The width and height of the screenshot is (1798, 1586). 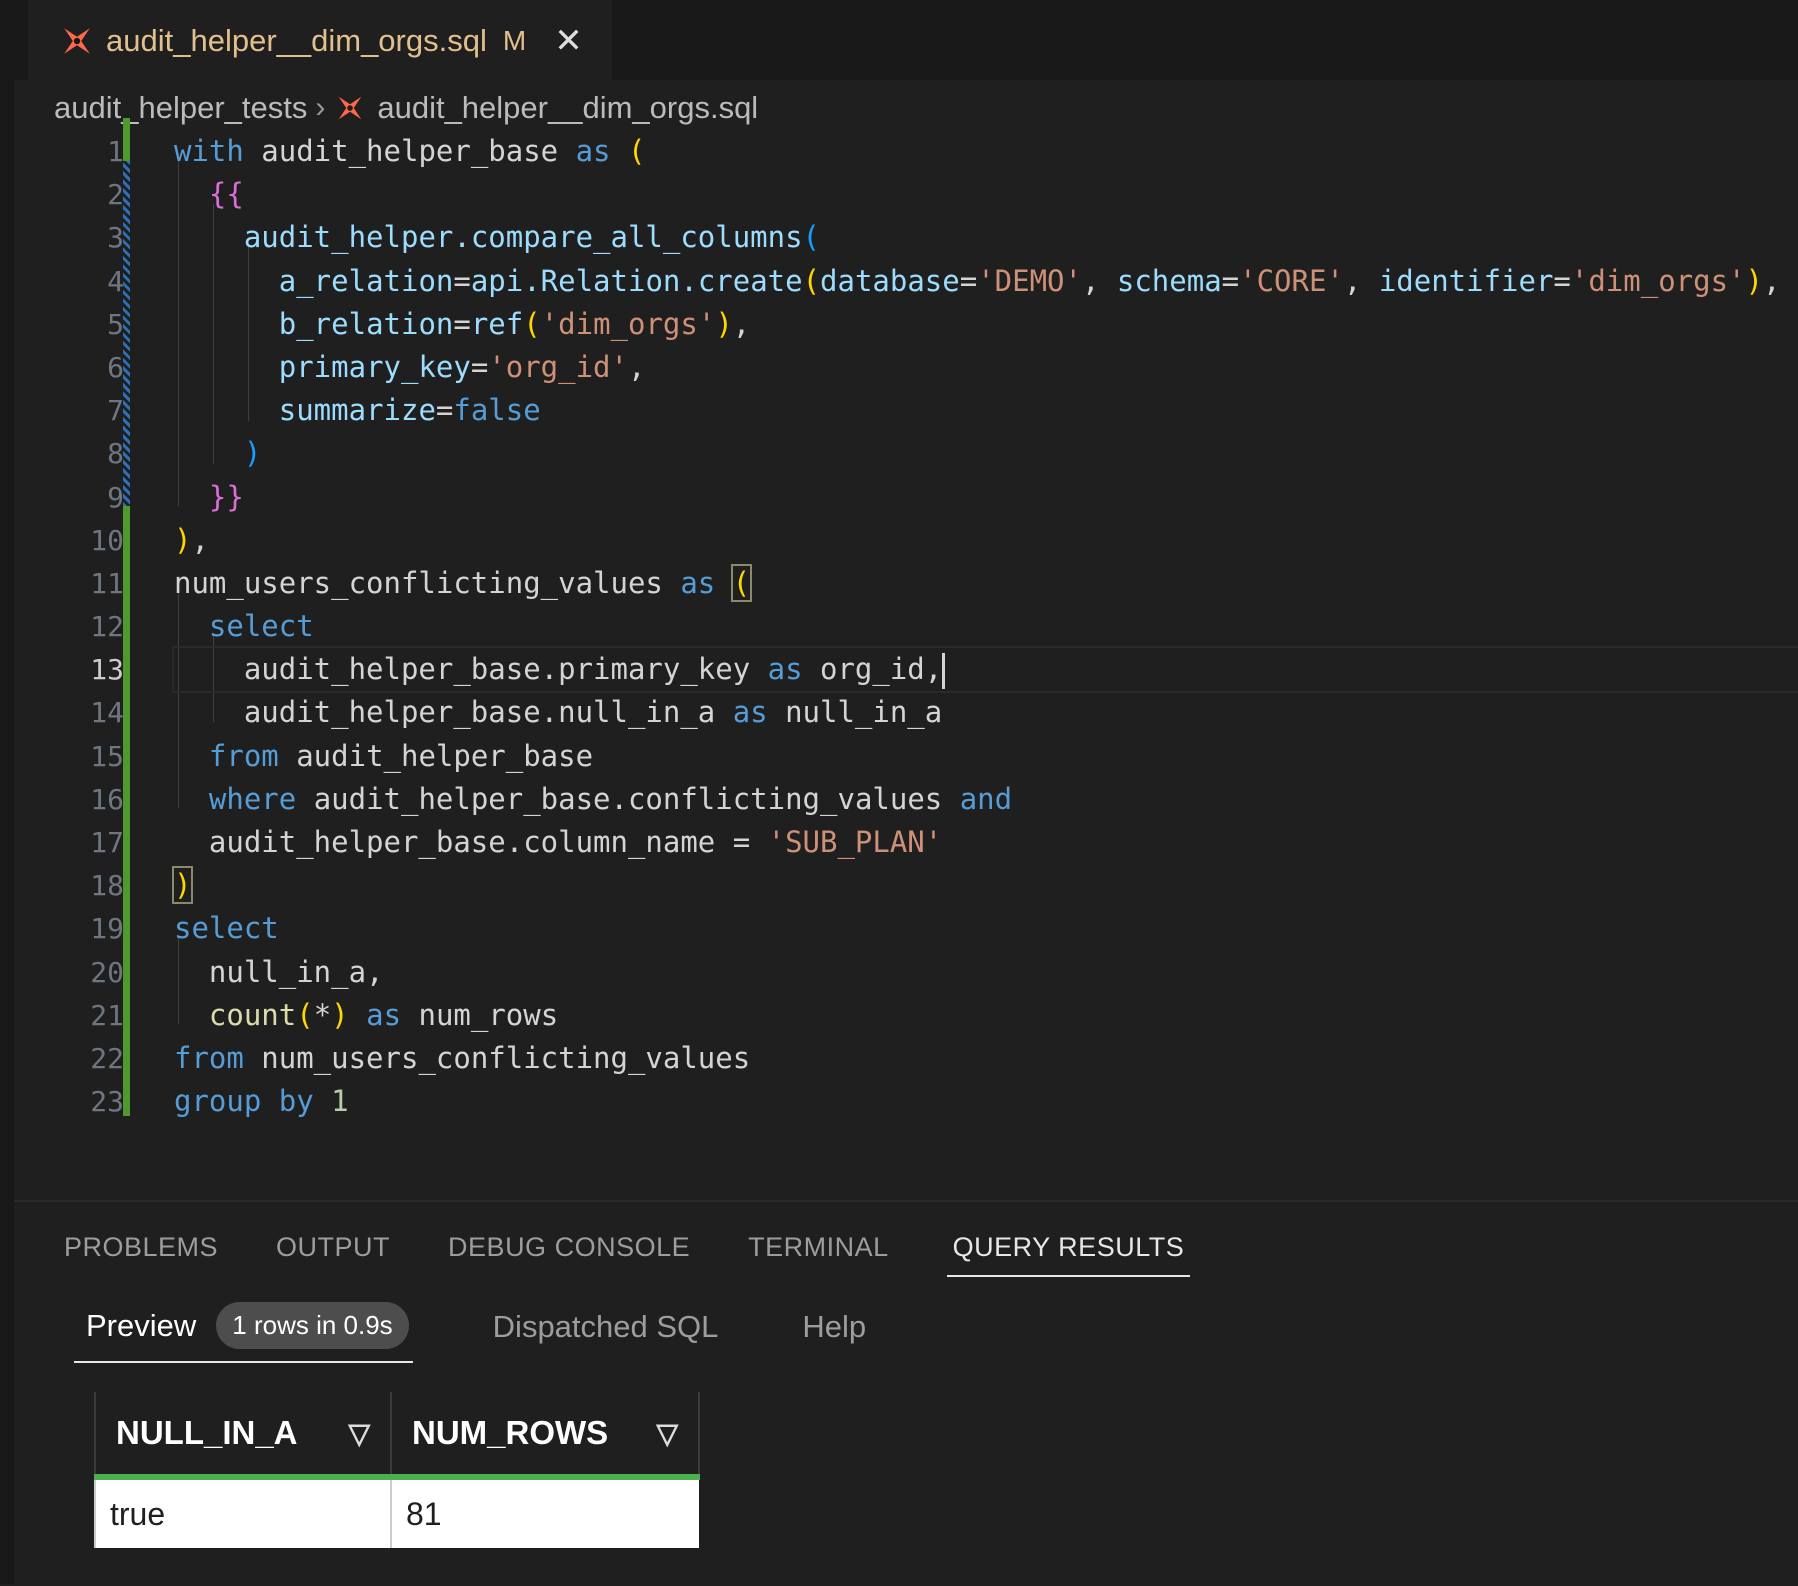 What do you see at coordinates (986, 237) in the screenshot?
I see `code-line: audit_helper.compare_all_columns(` at bounding box center [986, 237].